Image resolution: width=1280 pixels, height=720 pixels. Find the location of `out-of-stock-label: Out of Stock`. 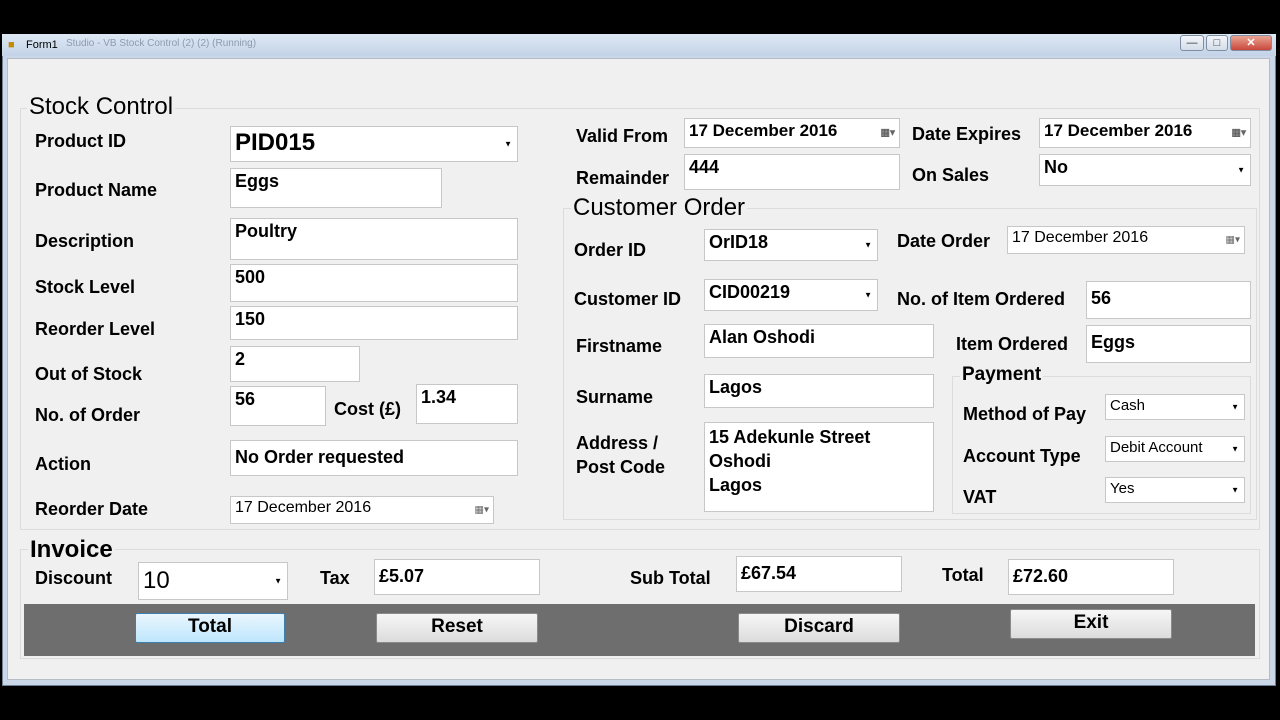

out-of-stock-label: Out of Stock is located at coordinates (88, 374).